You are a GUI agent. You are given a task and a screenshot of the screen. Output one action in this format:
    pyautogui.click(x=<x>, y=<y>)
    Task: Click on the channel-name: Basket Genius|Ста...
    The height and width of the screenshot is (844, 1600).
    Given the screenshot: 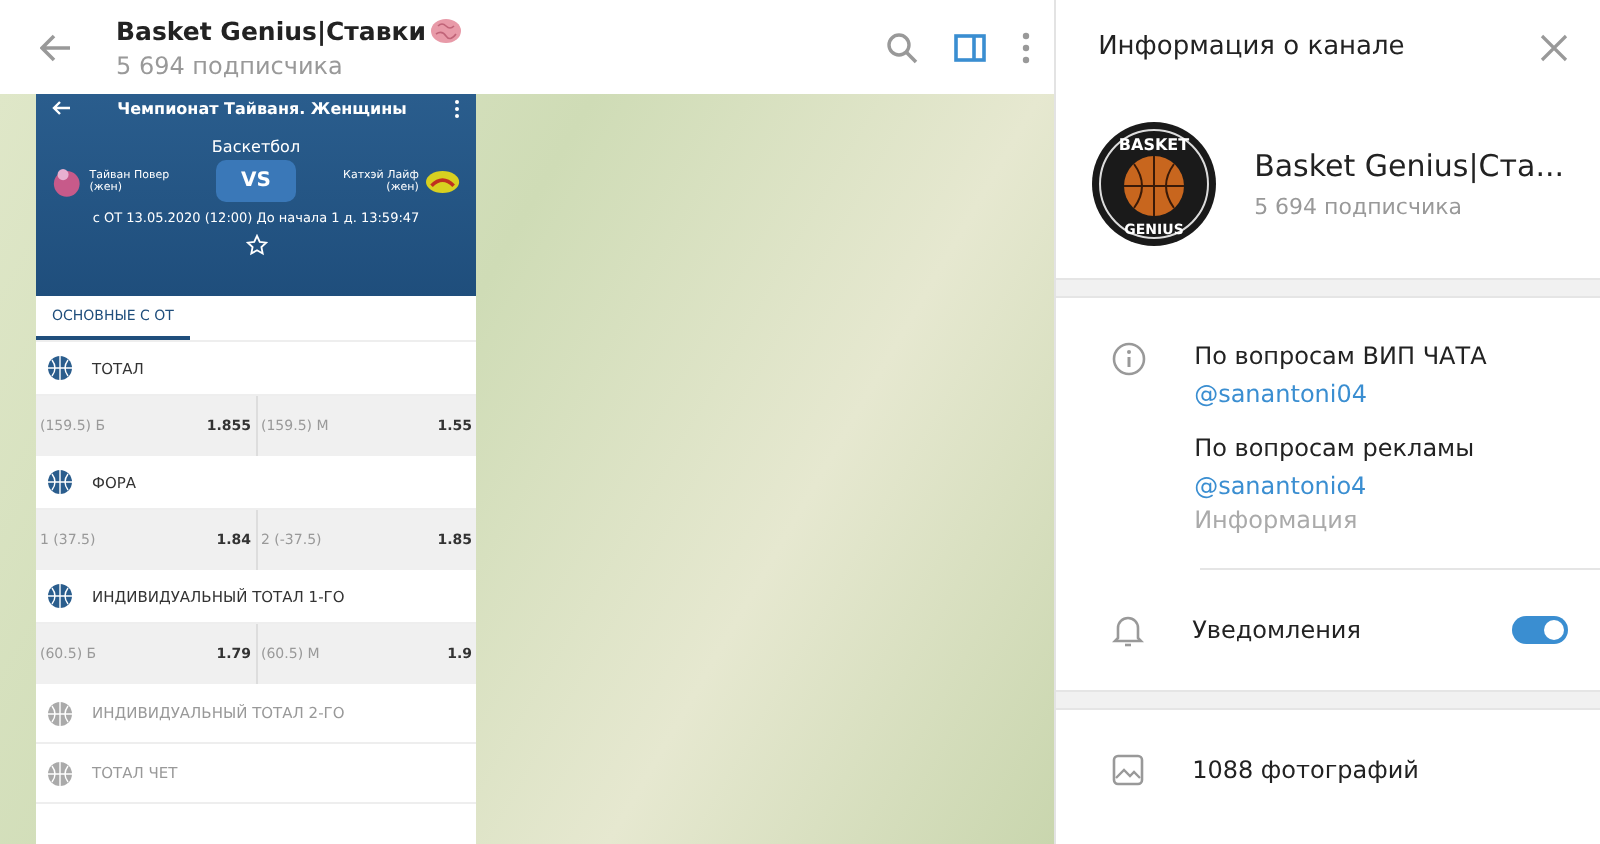 What is the action you would take?
    pyautogui.click(x=1409, y=166)
    